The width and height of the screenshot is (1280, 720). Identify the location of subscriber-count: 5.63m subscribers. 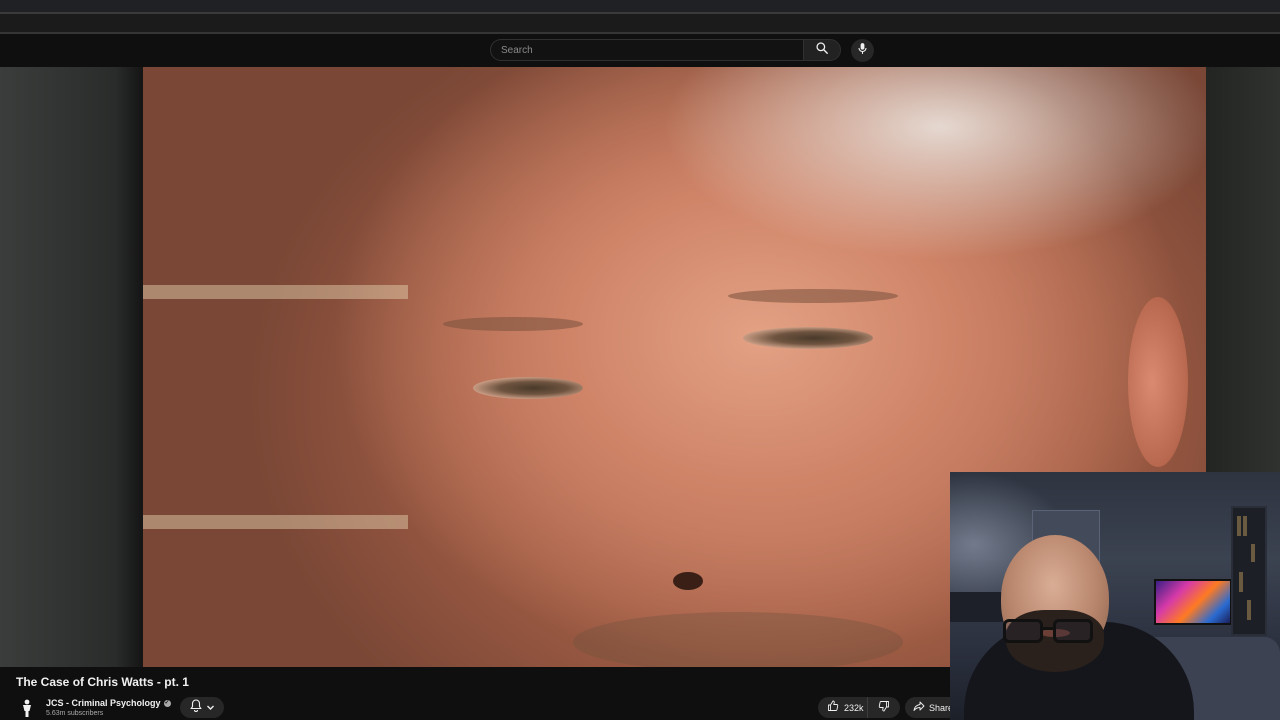
(75, 713).